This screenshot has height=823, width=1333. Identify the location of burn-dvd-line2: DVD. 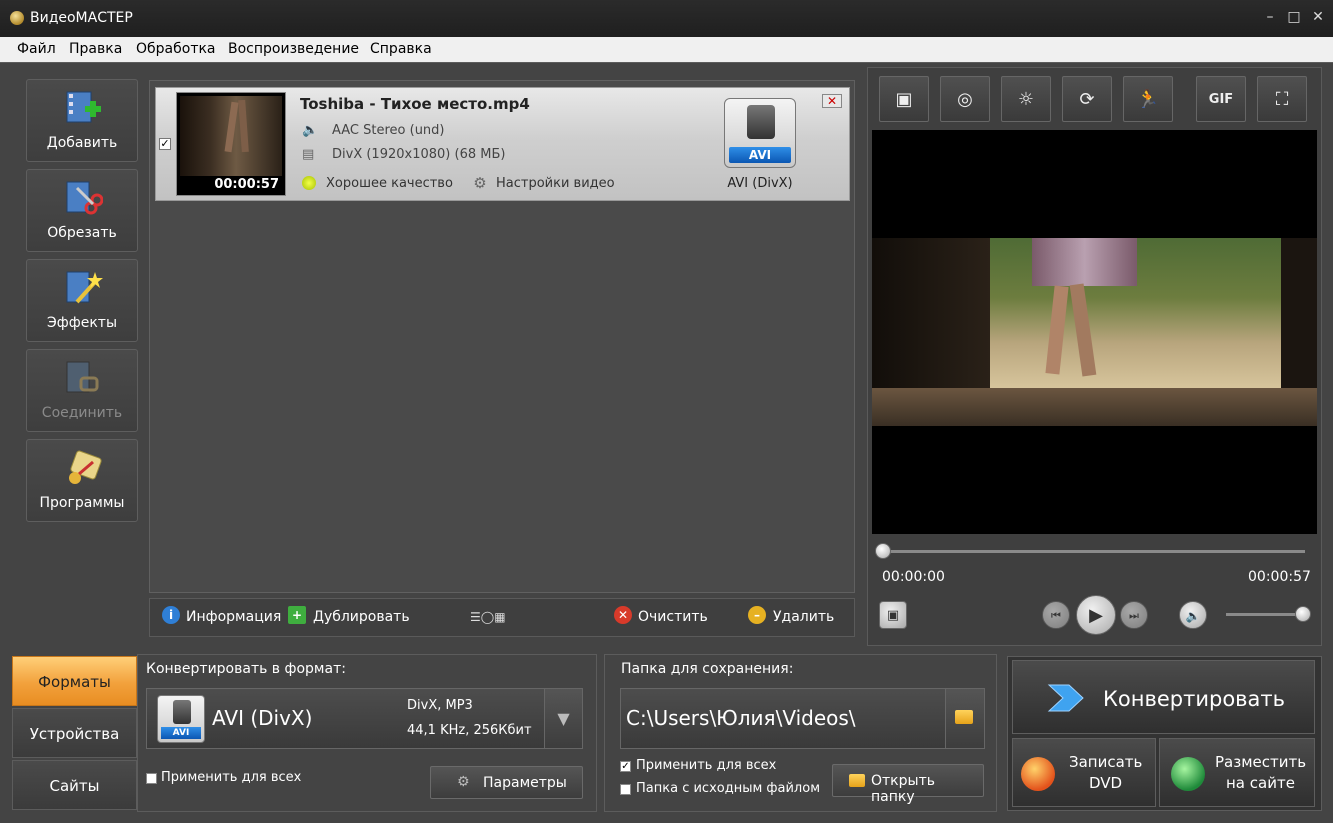
(1106, 783).